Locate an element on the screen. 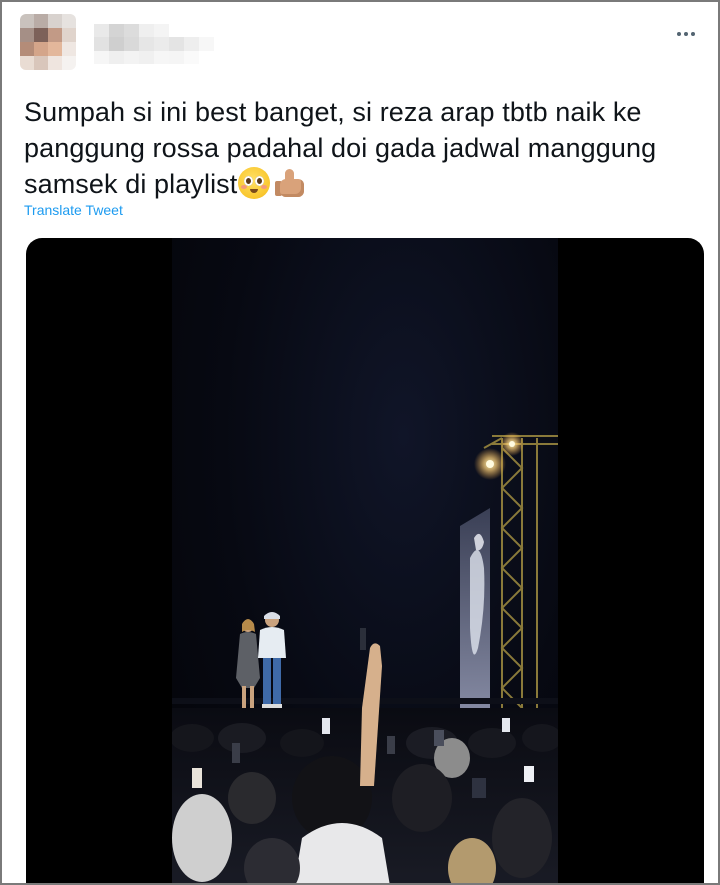  pleading-face-icon is located at coordinates (254, 183).